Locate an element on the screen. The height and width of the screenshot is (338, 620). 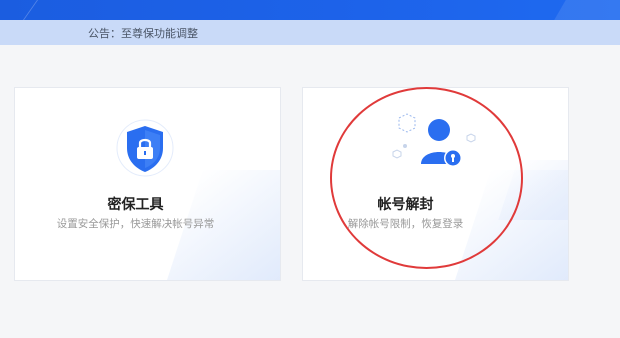
shield-lock-icon is located at coordinates (145, 148).